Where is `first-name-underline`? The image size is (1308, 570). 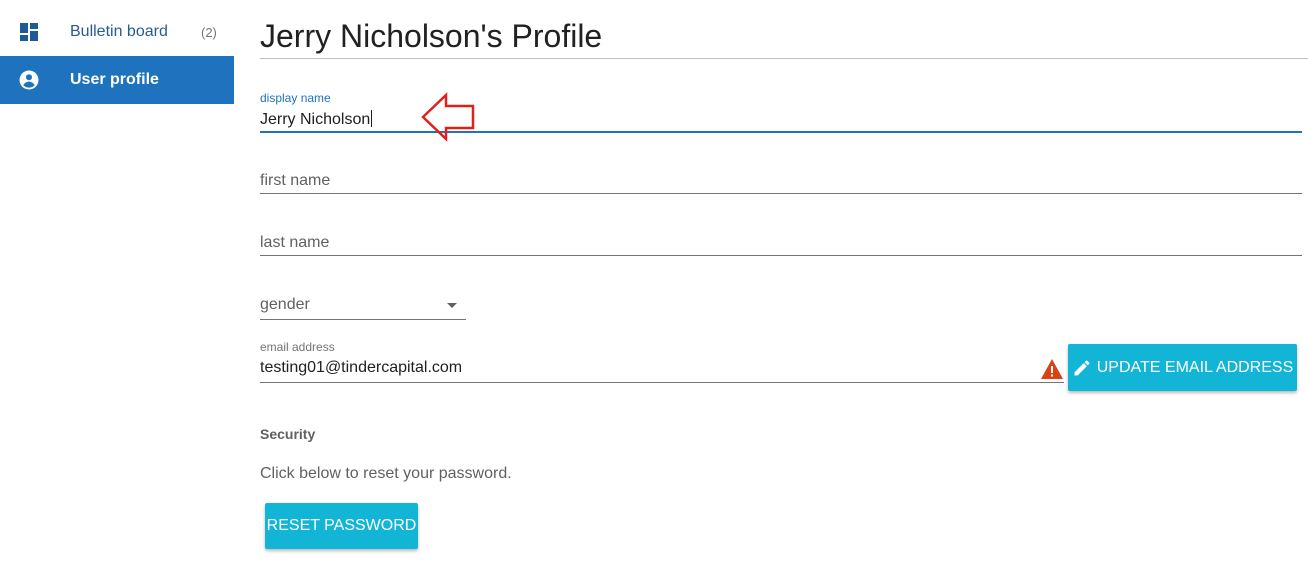 first-name-underline is located at coordinates (781, 193).